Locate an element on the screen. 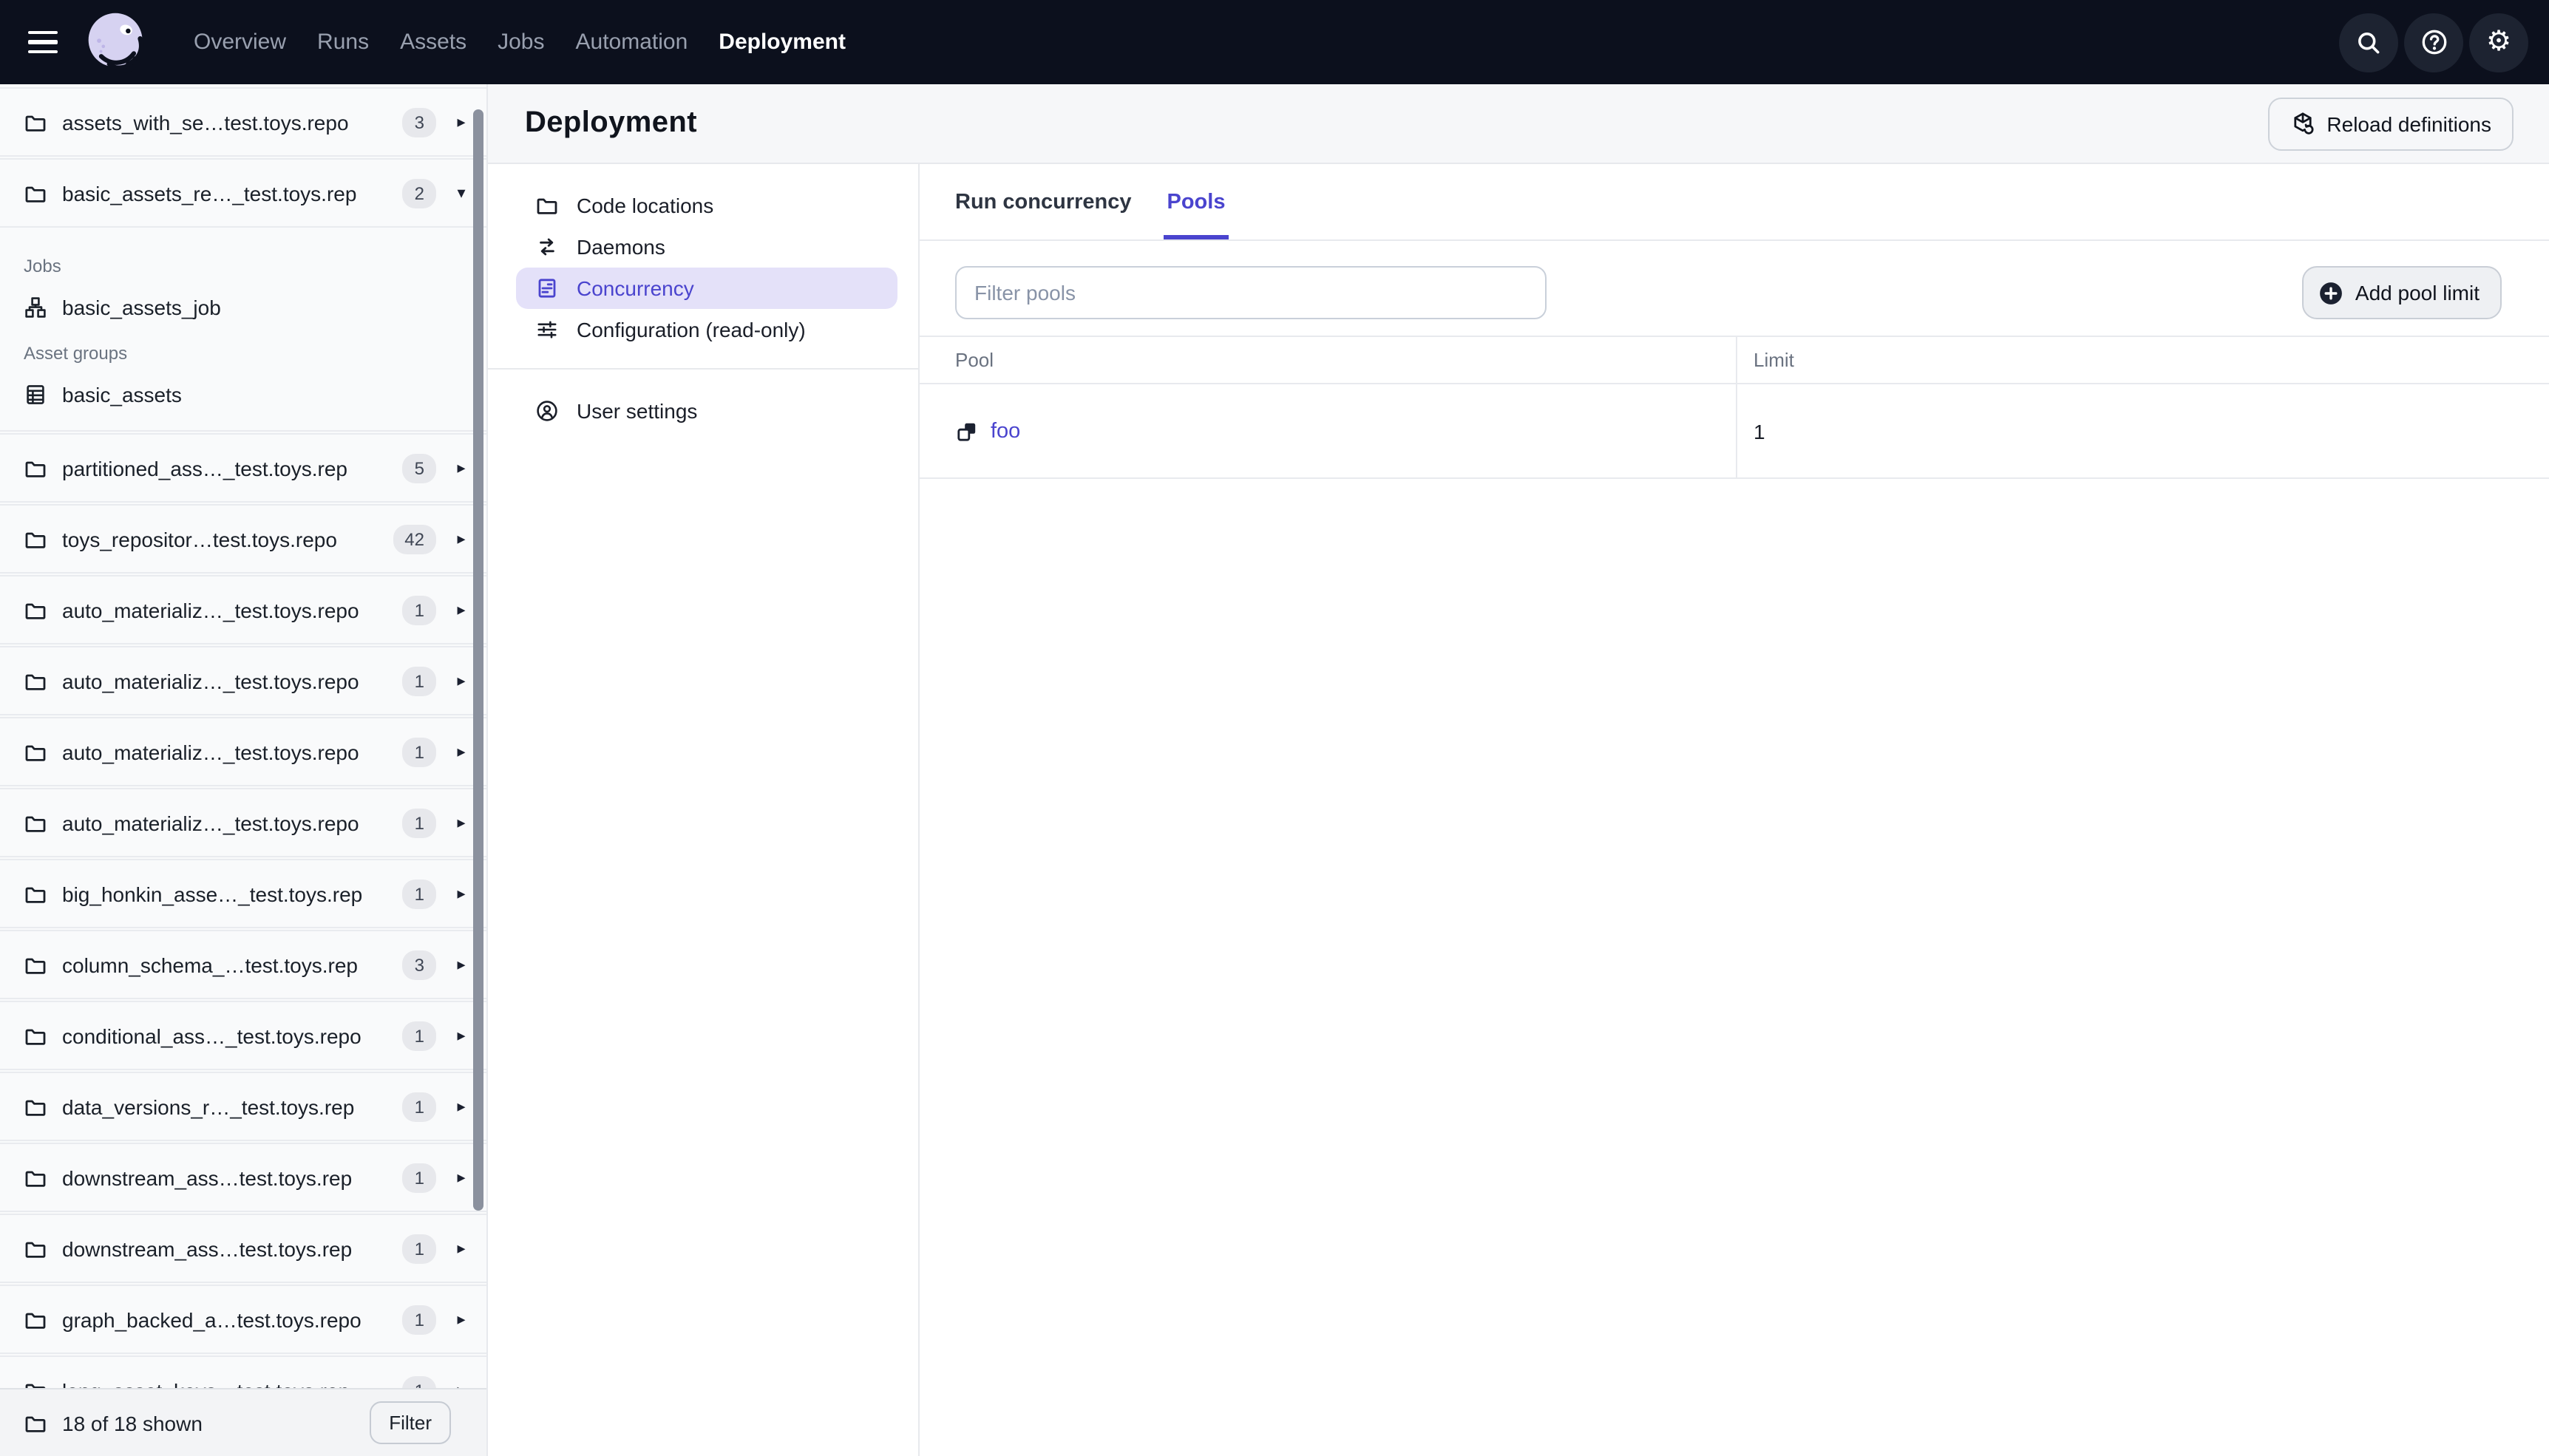 The width and height of the screenshot is (2549, 1456). sidebar-repo-row: big_honkin_asse…_test.toys.rep 1 ▸ is located at coordinates (243, 894).